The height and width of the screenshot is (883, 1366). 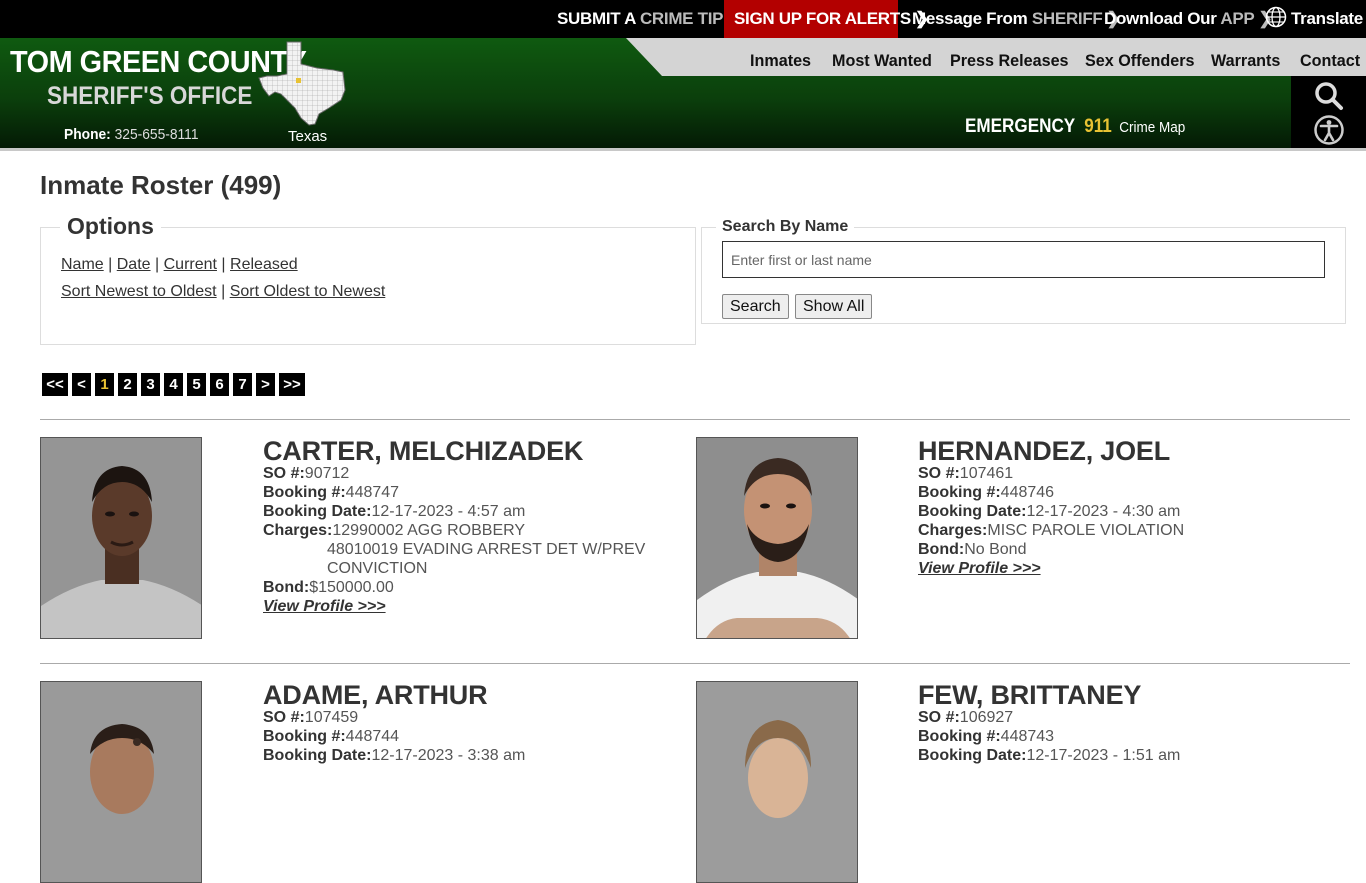 What do you see at coordinates (1103, 755) in the screenshot?
I see `booking-date-value: 12-17-2023 - 1:51 am` at bounding box center [1103, 755].